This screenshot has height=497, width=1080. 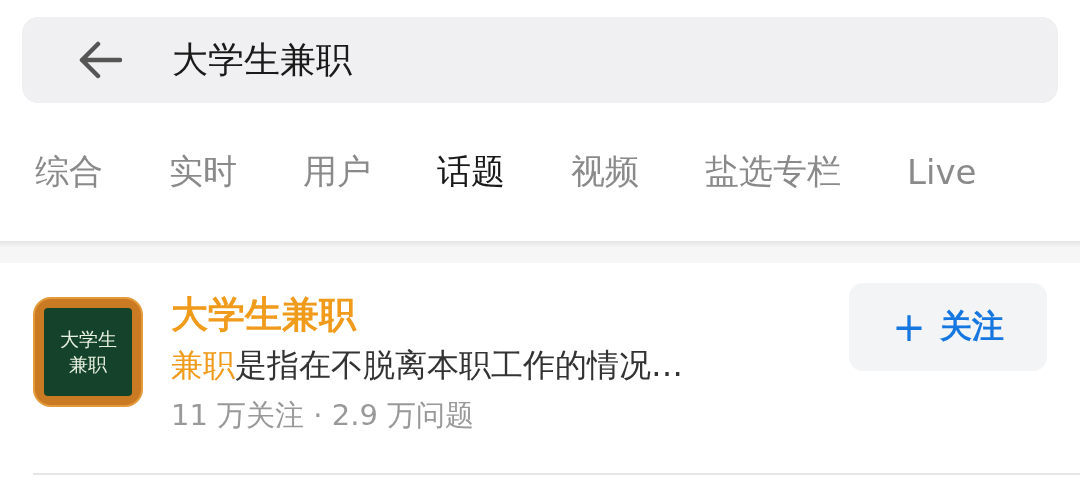 I want to click on board-text: 兼职, so click(x=88, y=364).